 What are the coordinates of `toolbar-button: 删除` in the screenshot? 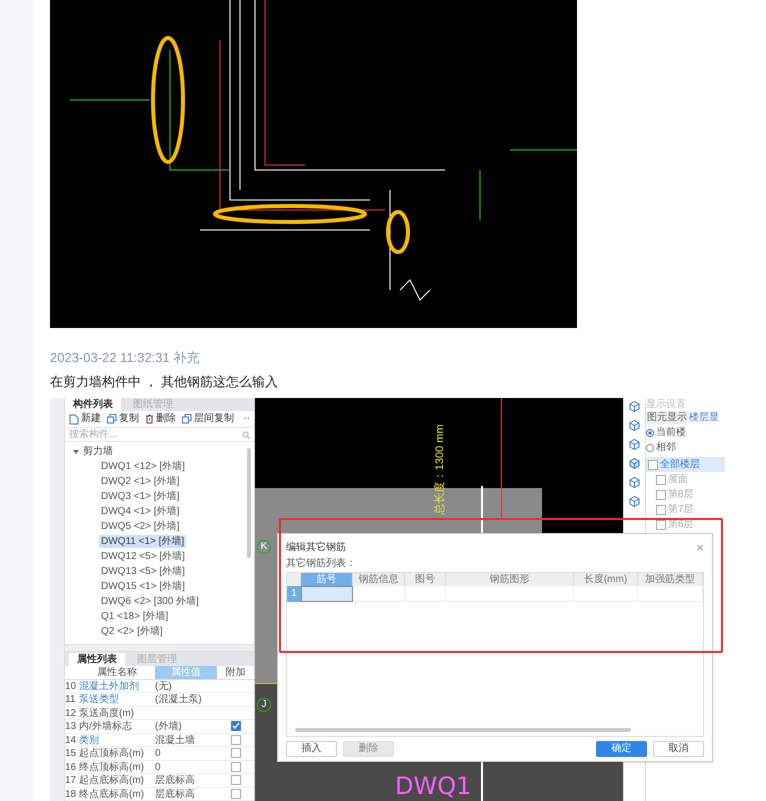 It's located at (160, 419).